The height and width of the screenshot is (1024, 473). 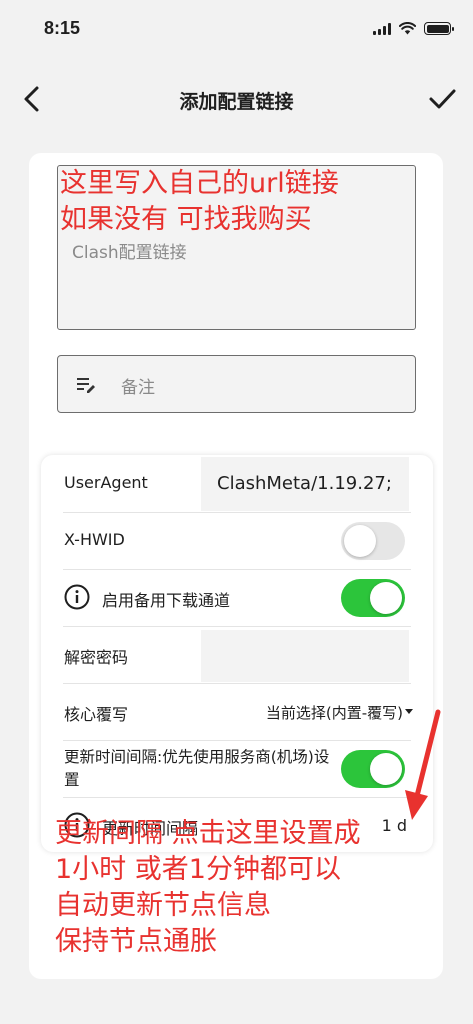 I want to click on remark-placeholder: 备注, so click(x=138, y=388).